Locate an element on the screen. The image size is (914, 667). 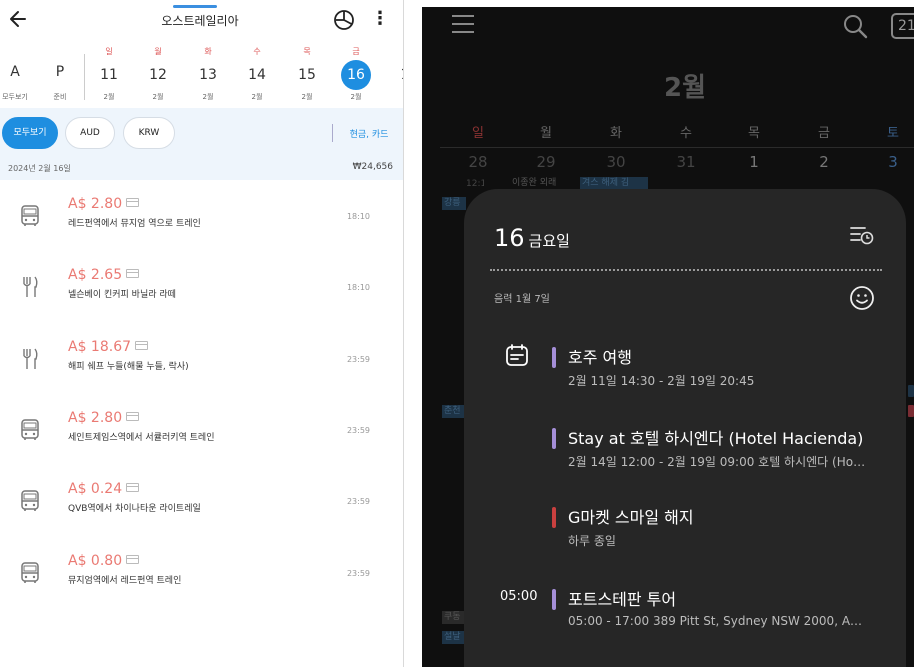
trip-title: 오스트레일리아 is located at coordinates (200, 21).